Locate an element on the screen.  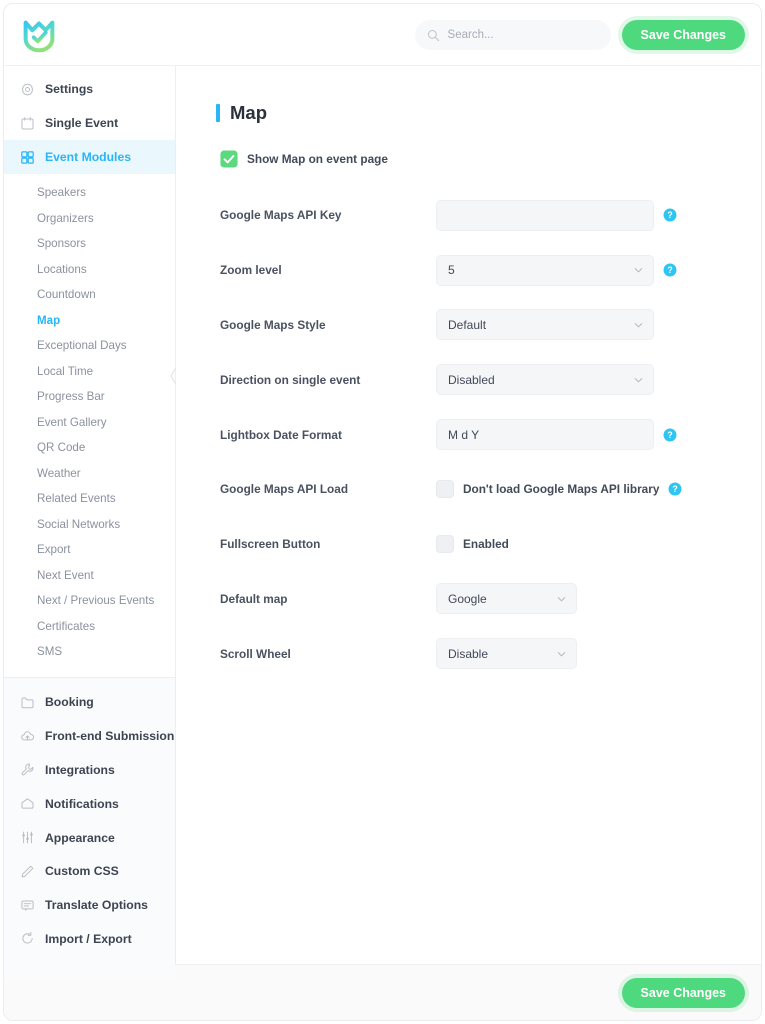
sidebar-subitem-speakers: Speakers is located at coordinates (89, 193).